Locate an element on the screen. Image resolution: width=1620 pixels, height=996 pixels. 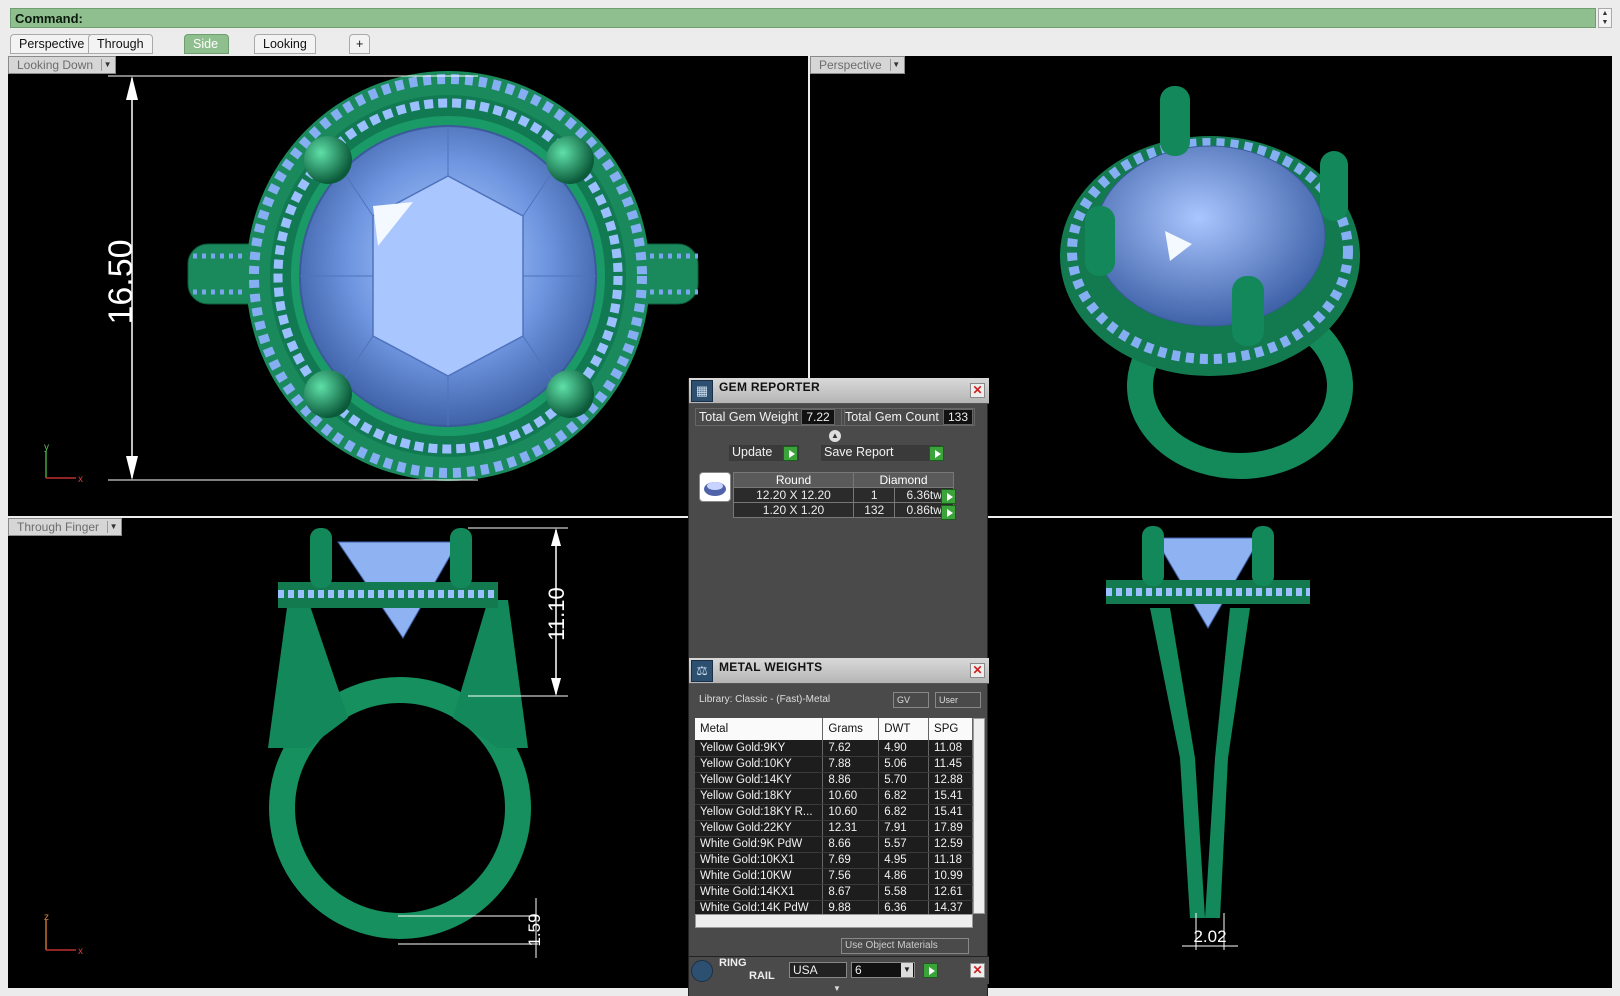
scale-icon: ⚖ is located at coordinates (702, 671).